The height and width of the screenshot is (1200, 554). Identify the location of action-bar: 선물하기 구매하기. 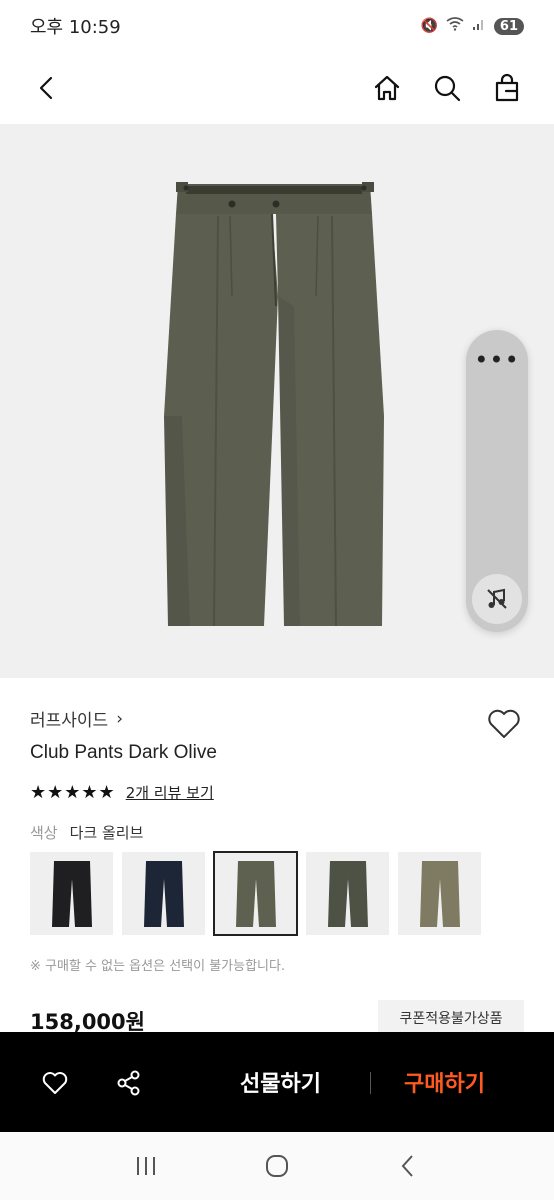
(277, 1082).